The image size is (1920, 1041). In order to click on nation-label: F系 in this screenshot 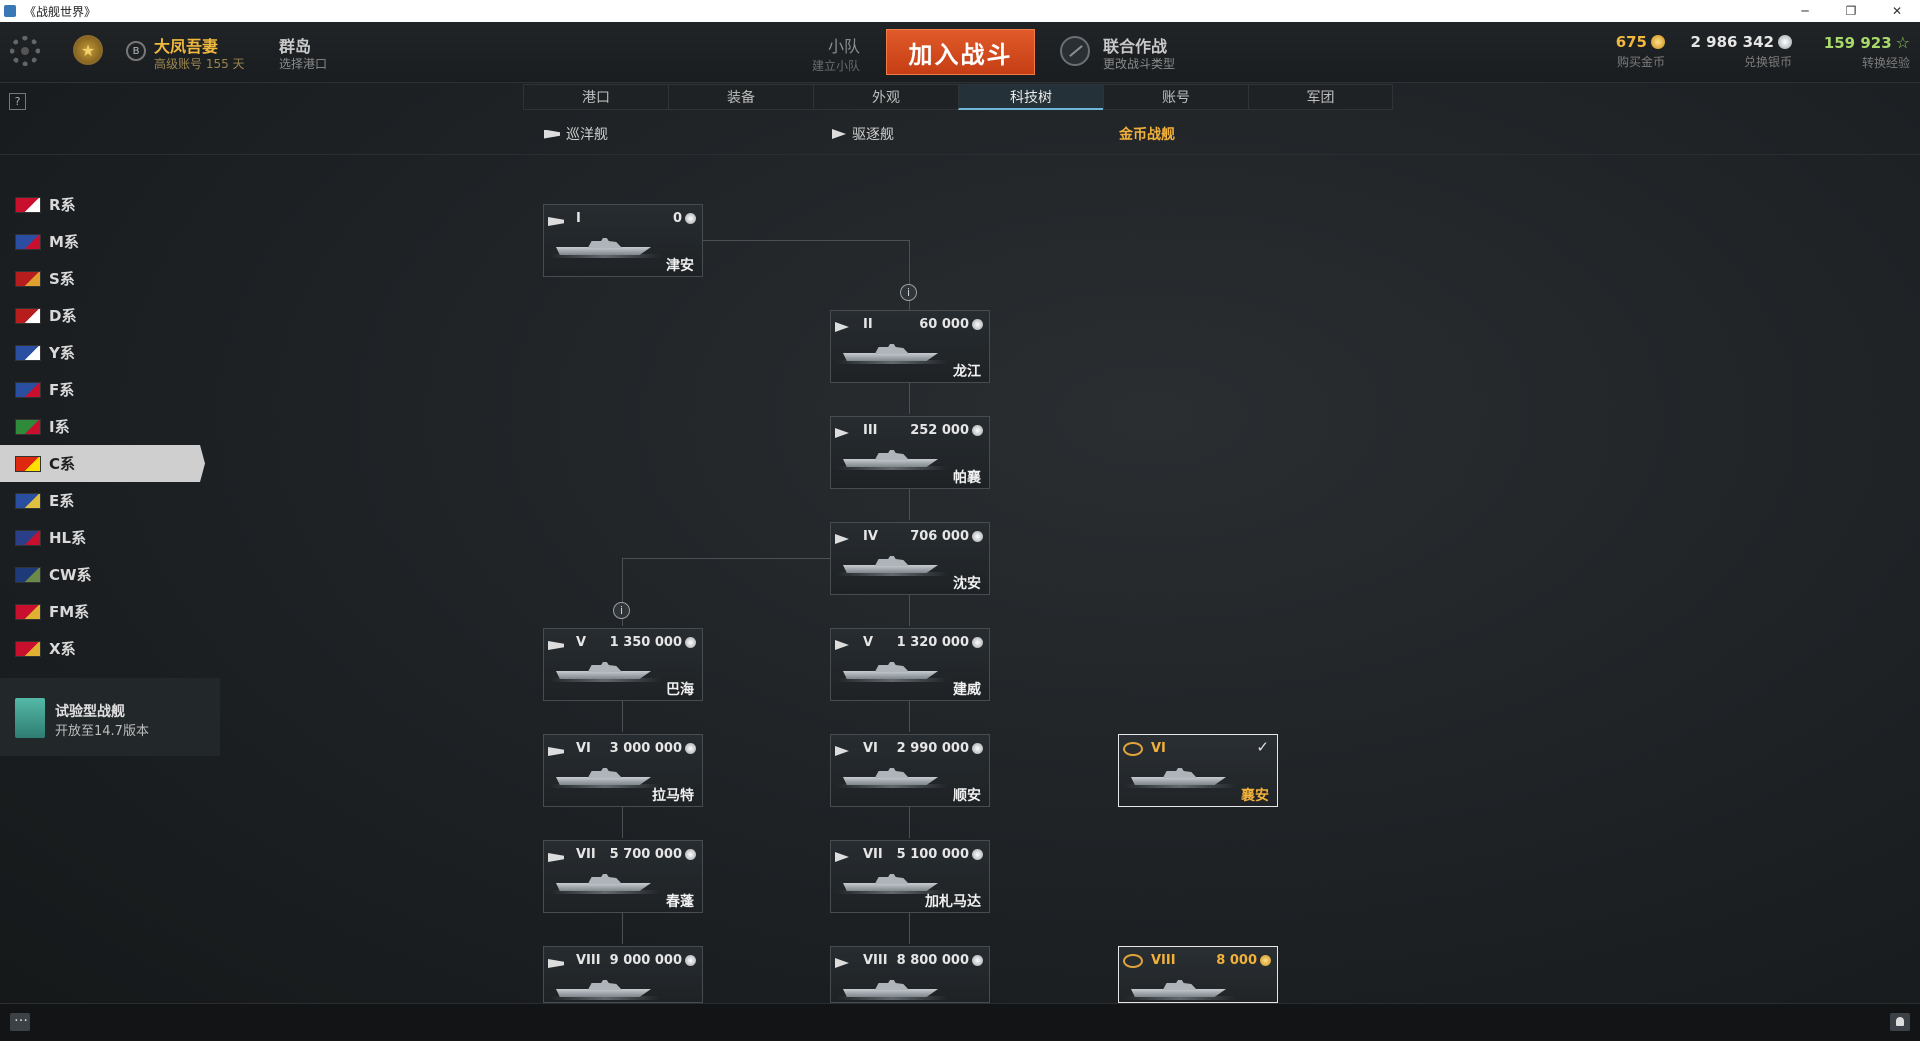, I will do `click(62, 390)`.